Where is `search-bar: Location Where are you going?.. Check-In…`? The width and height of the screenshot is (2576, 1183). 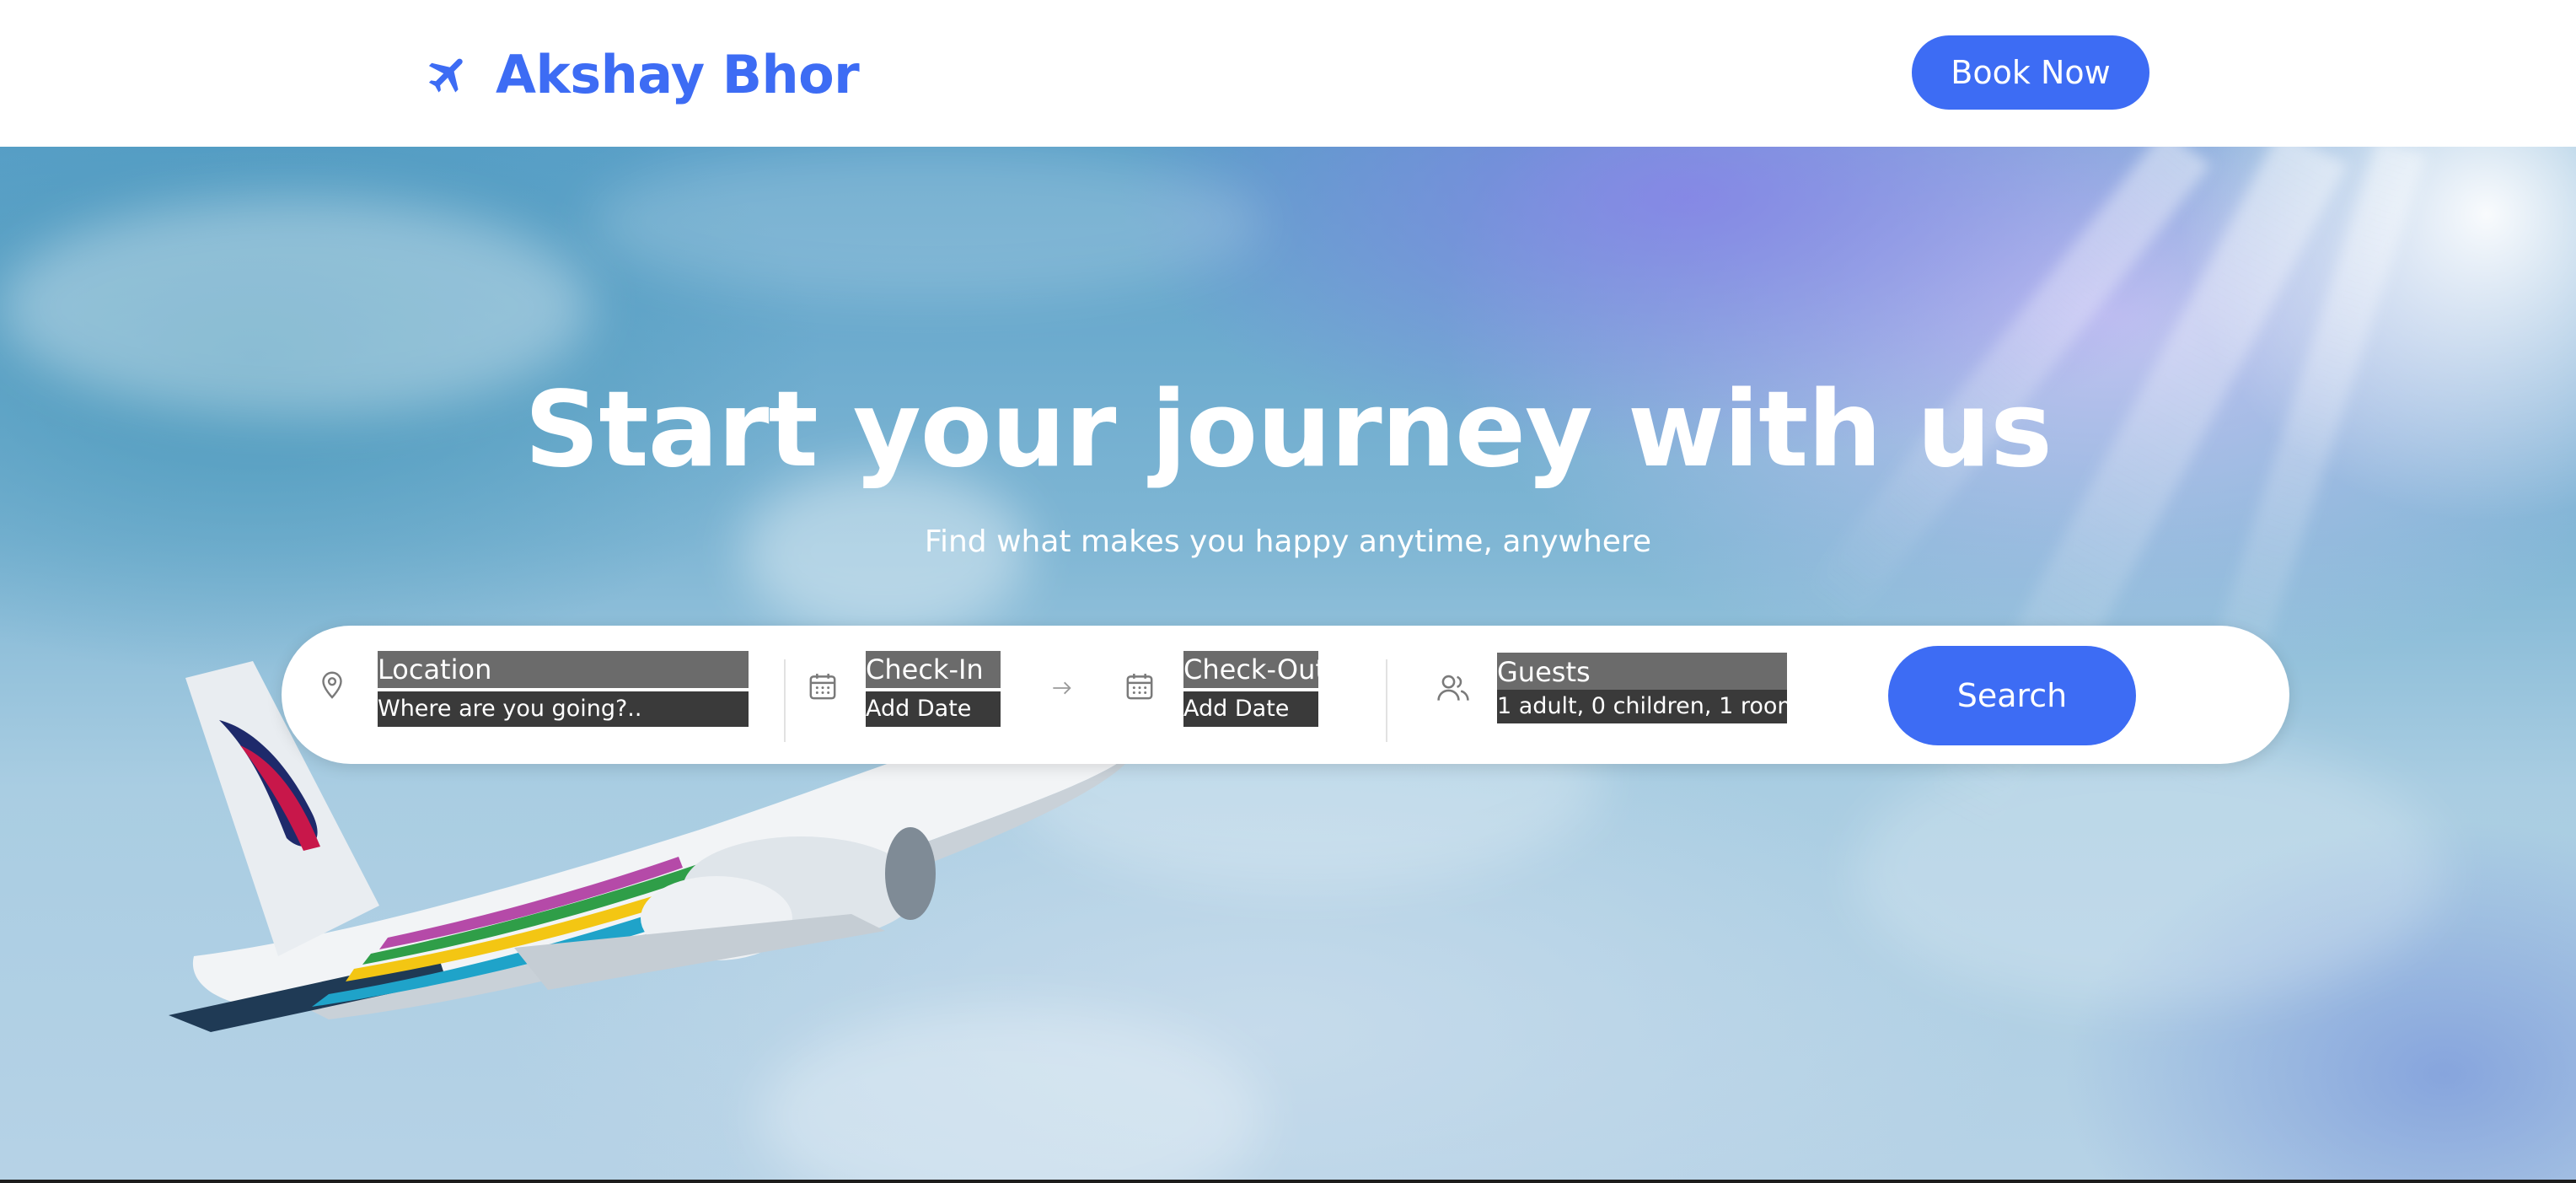 search-bar: Location Where are you going?.. Check-In… is located at coordinates (1285, 695).